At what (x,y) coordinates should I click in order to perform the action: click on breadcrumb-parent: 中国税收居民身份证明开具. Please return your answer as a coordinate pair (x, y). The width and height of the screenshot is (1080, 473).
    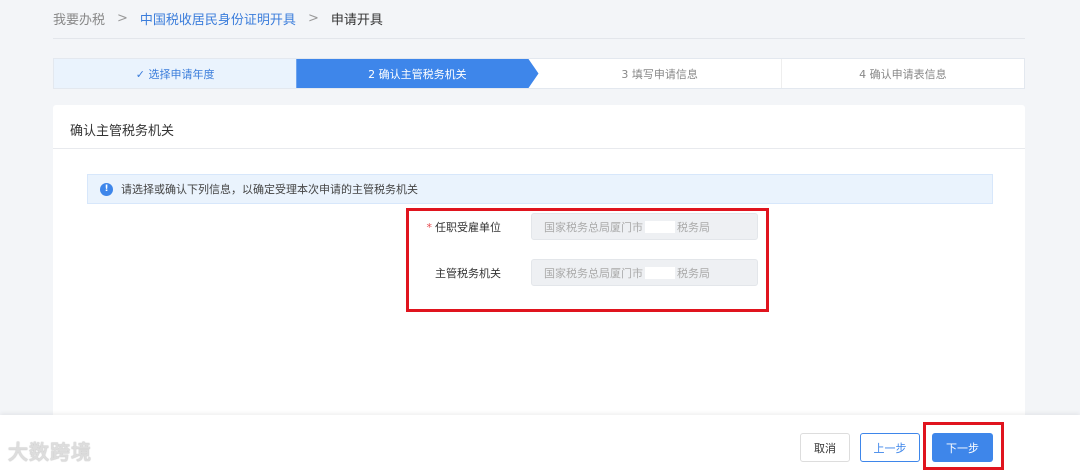
    Looking at the image, I should click on (218, 18).